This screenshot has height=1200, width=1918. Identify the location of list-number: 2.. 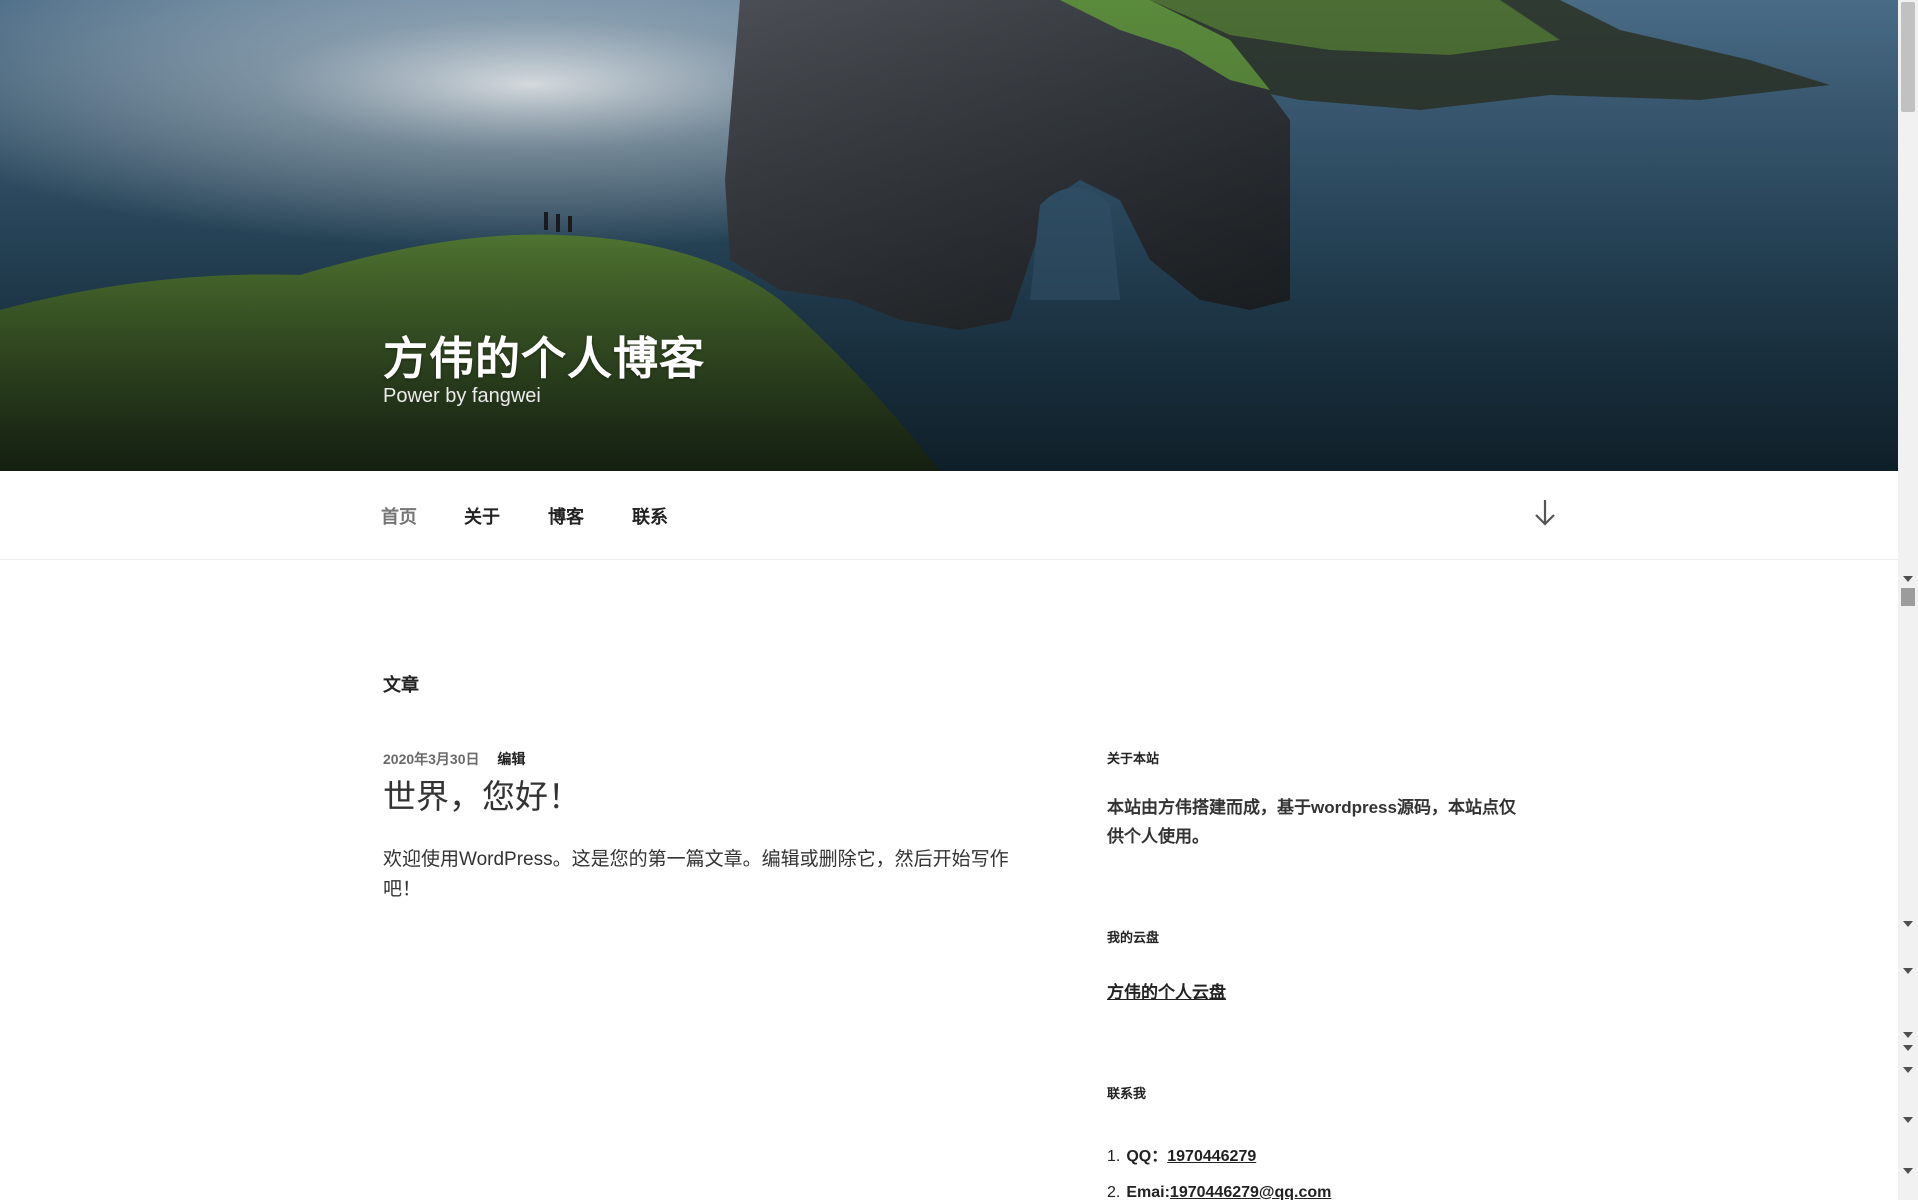
(1114, 1192).